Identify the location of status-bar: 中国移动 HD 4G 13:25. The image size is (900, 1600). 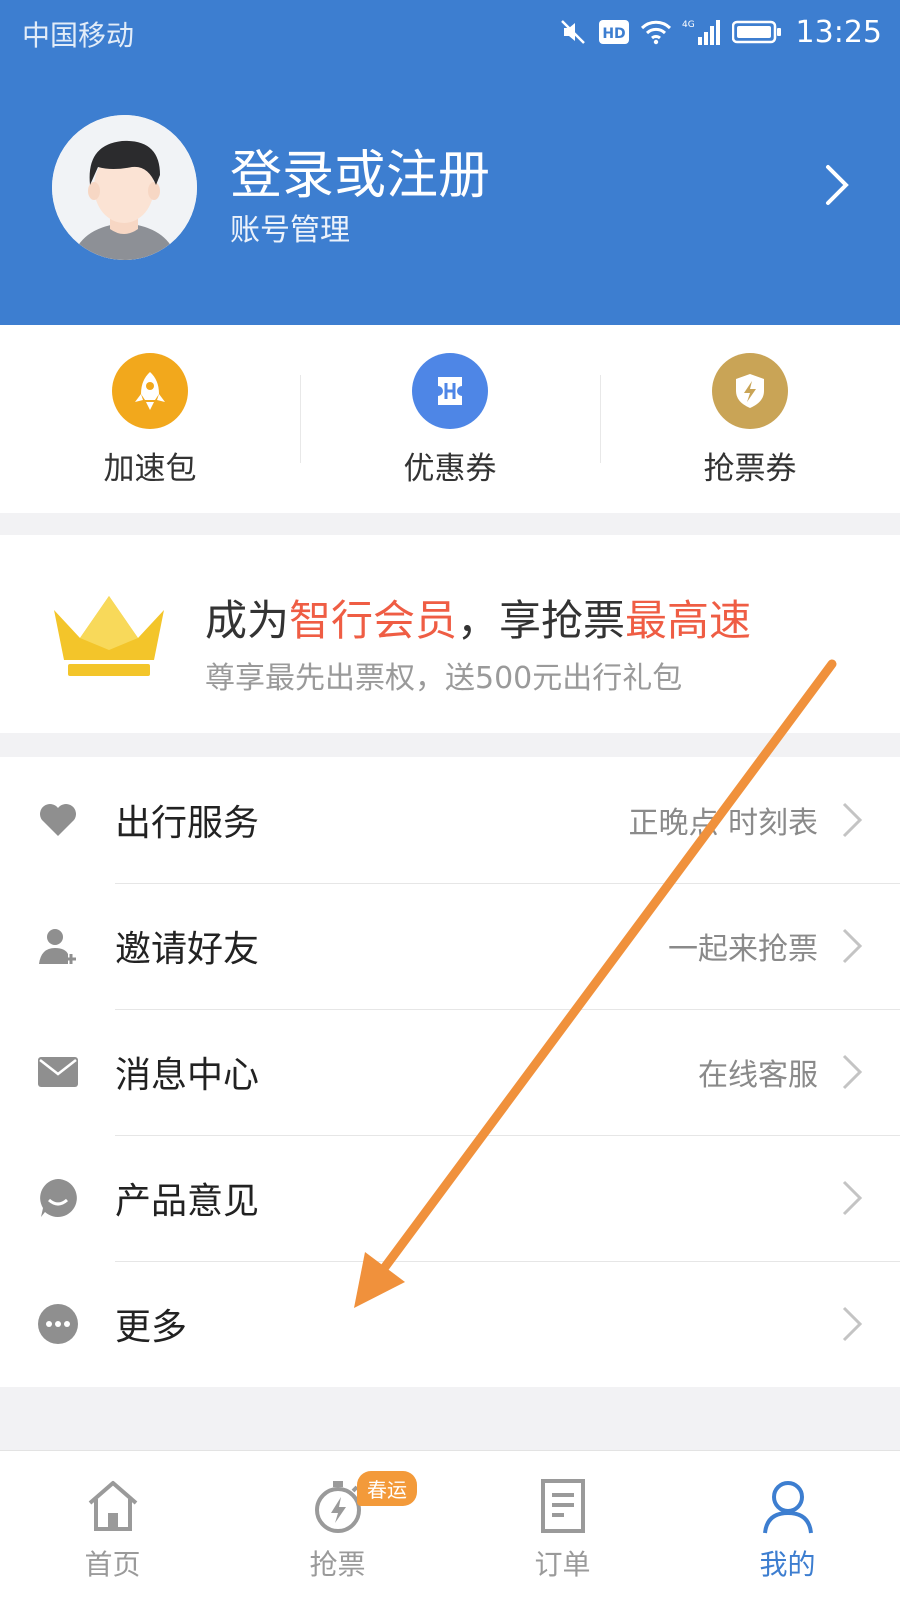
(450, 32).